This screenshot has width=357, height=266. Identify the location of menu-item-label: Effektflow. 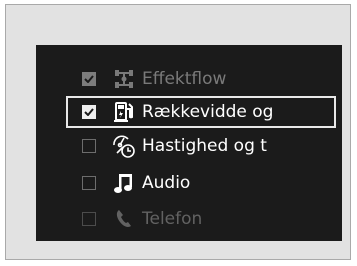
(184, 79).